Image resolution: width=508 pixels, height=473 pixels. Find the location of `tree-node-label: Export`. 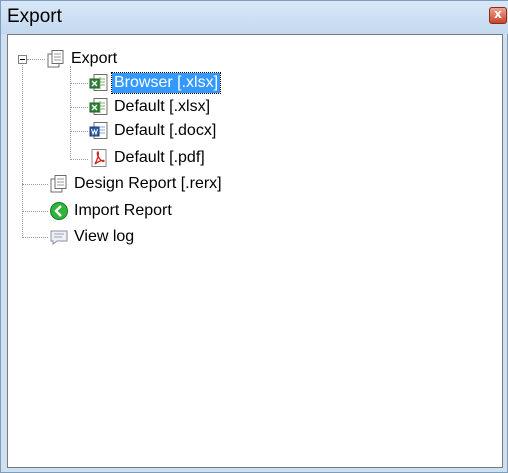

tree-node-label: Export is located at coordinates (94, 58).